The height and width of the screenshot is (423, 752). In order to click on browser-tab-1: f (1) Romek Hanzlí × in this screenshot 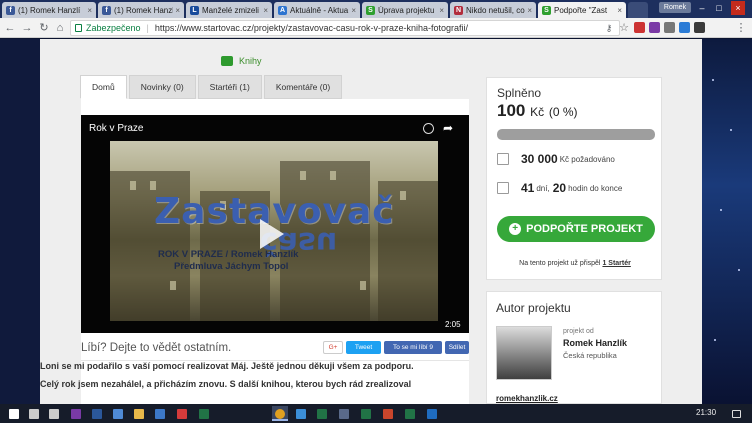, I will do `click(49, 10)`.